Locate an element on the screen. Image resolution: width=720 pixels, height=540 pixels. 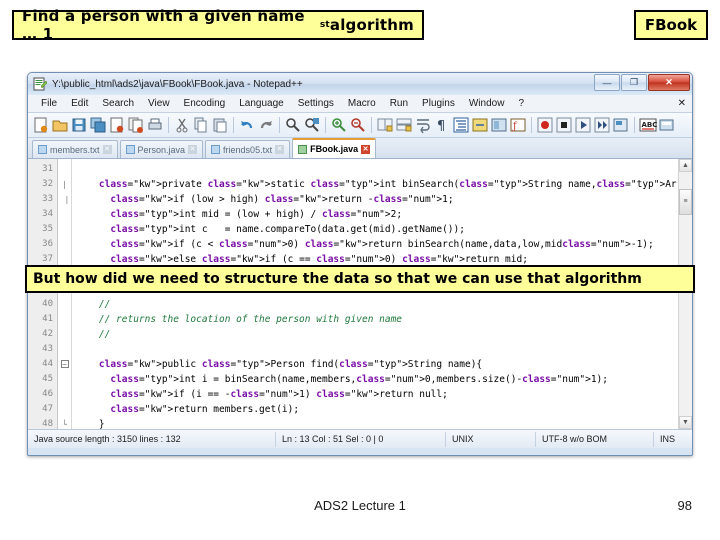
play-macro-icon is located at coordinates (583, 125).